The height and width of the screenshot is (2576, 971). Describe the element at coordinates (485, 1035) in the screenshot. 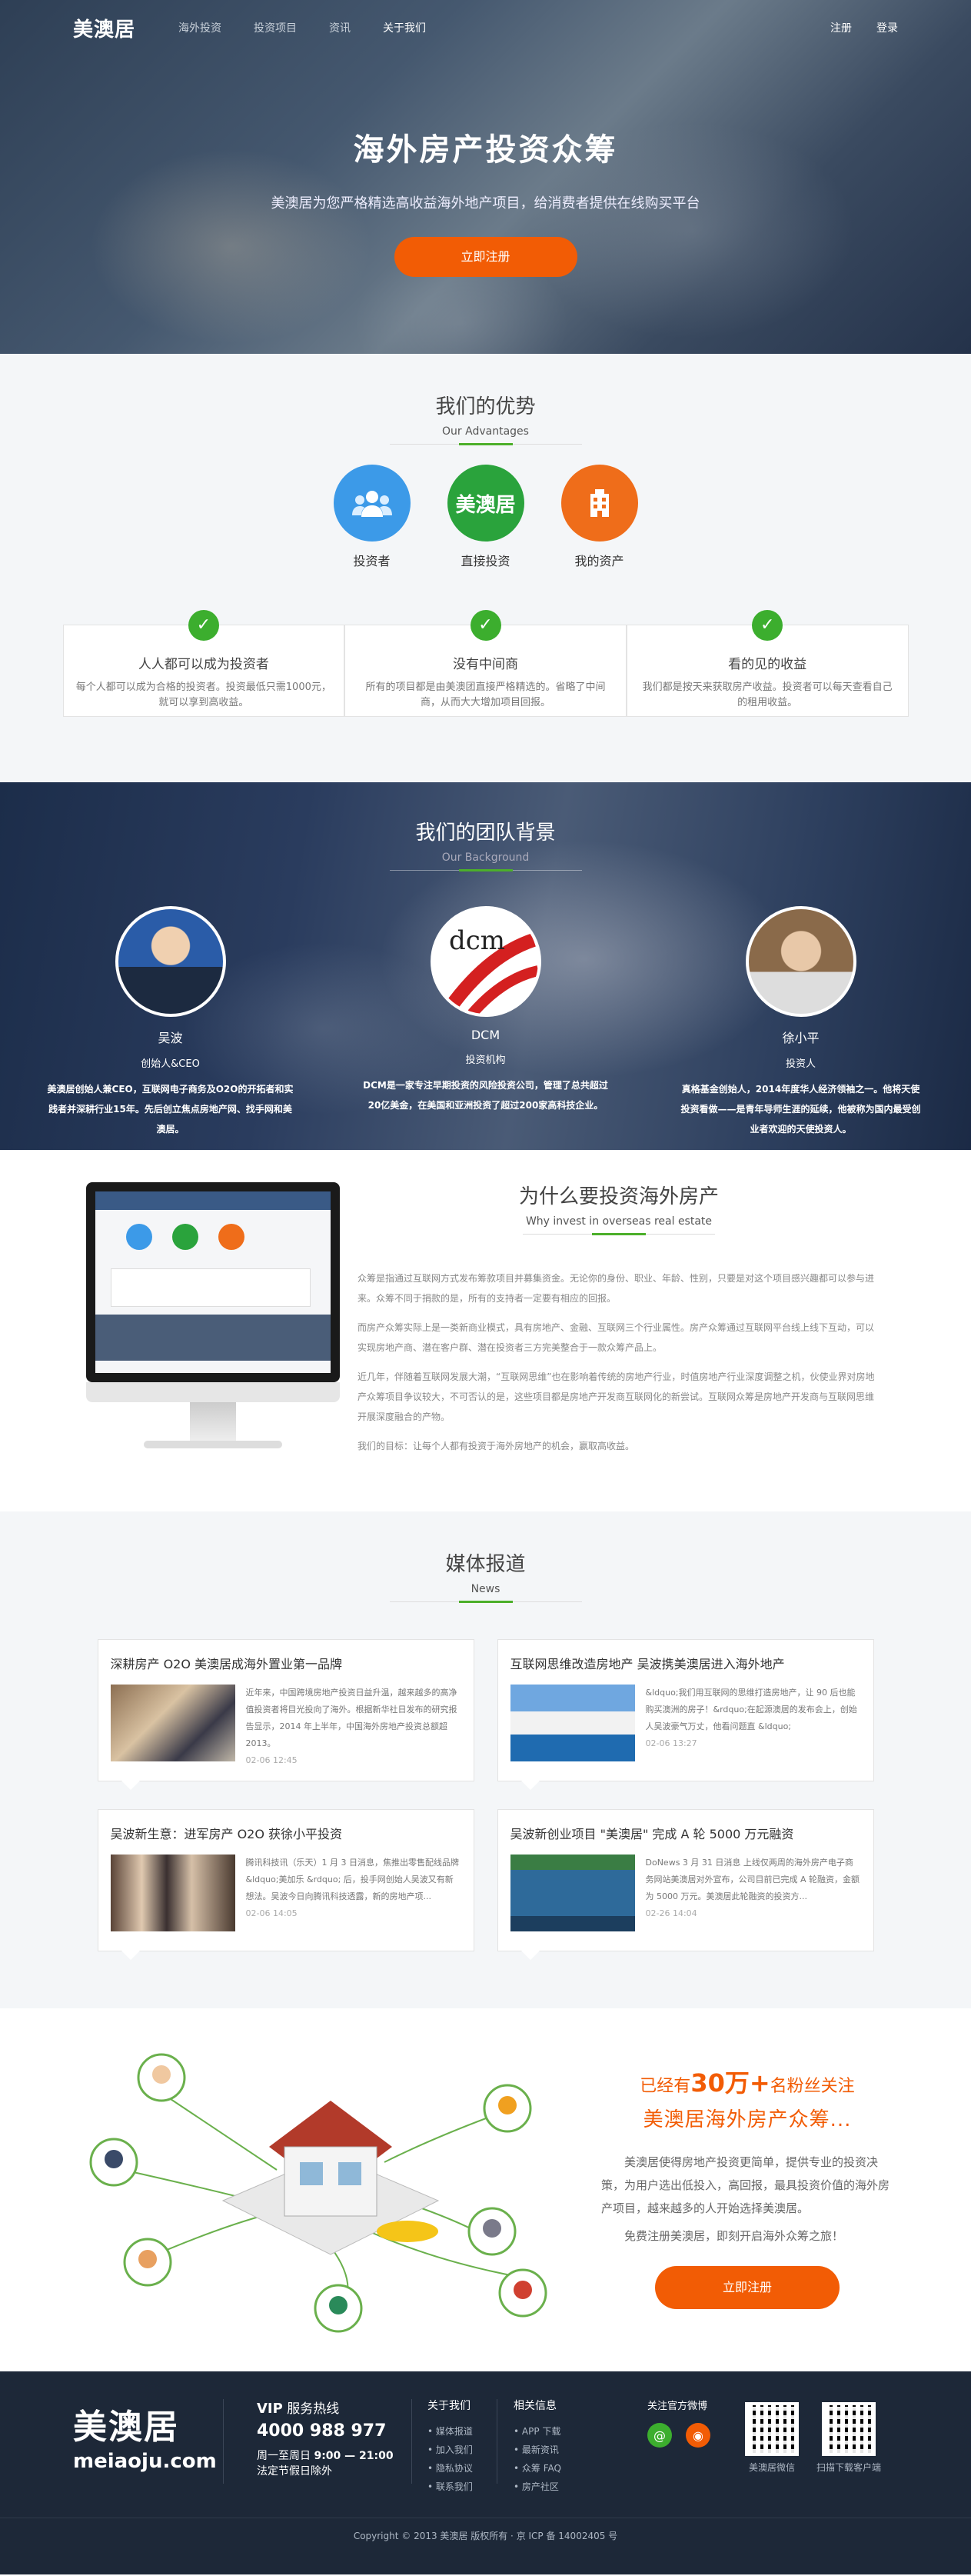

I see `member-name: DCM` at that location.